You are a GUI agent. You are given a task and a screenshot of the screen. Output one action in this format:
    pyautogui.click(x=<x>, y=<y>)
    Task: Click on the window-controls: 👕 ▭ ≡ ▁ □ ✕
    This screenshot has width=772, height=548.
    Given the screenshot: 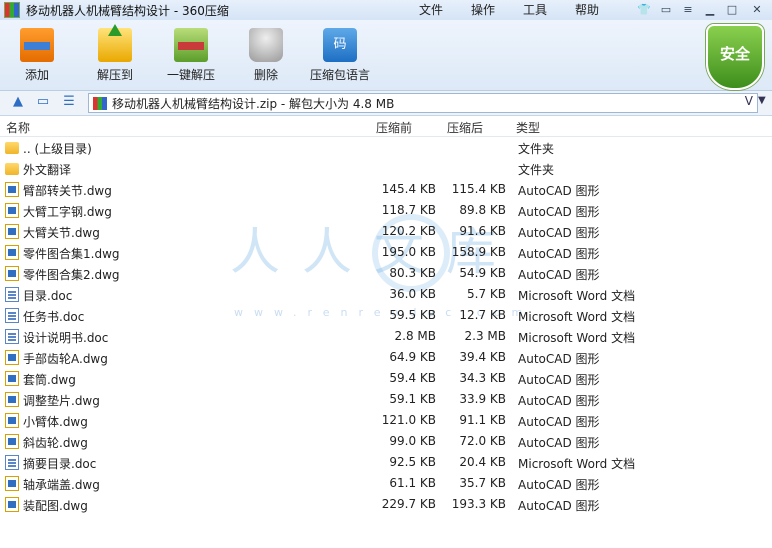 What is the action you would take?
    pyautogui.click(x=702, y=9)
    